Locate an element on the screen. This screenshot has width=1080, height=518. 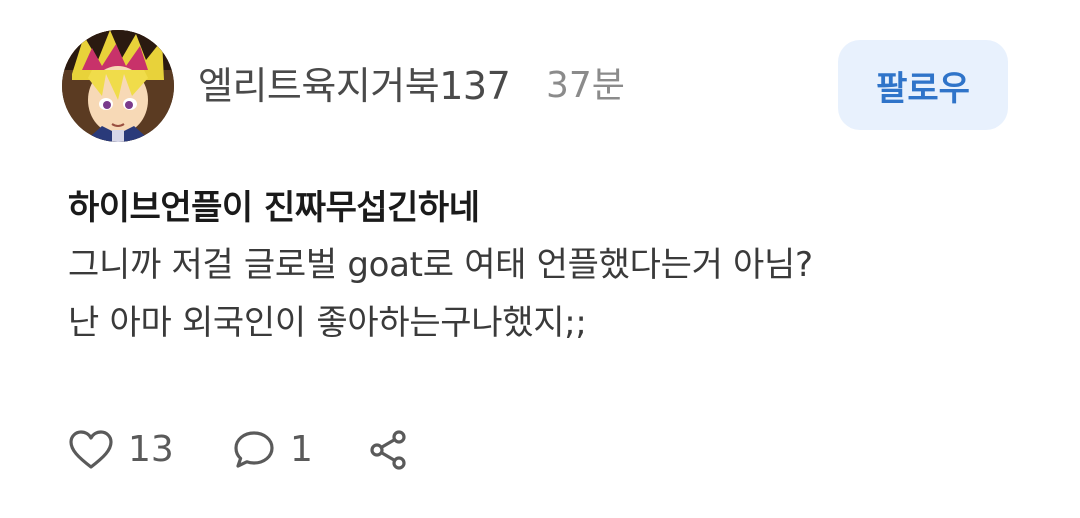
avatar-image is located at coordinates (118, 86).